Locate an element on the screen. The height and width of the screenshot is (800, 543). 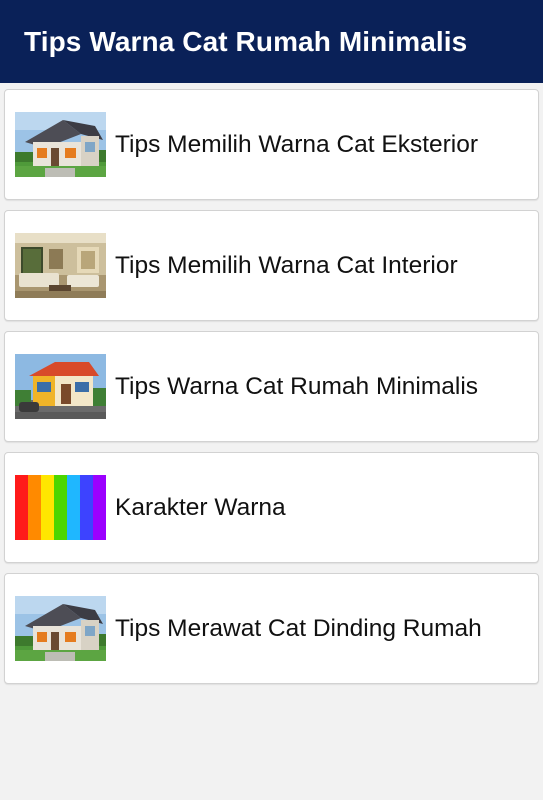
menu-item-interior: Tips Memilih Warna Cat Interior is located at coordinates (271, 265).